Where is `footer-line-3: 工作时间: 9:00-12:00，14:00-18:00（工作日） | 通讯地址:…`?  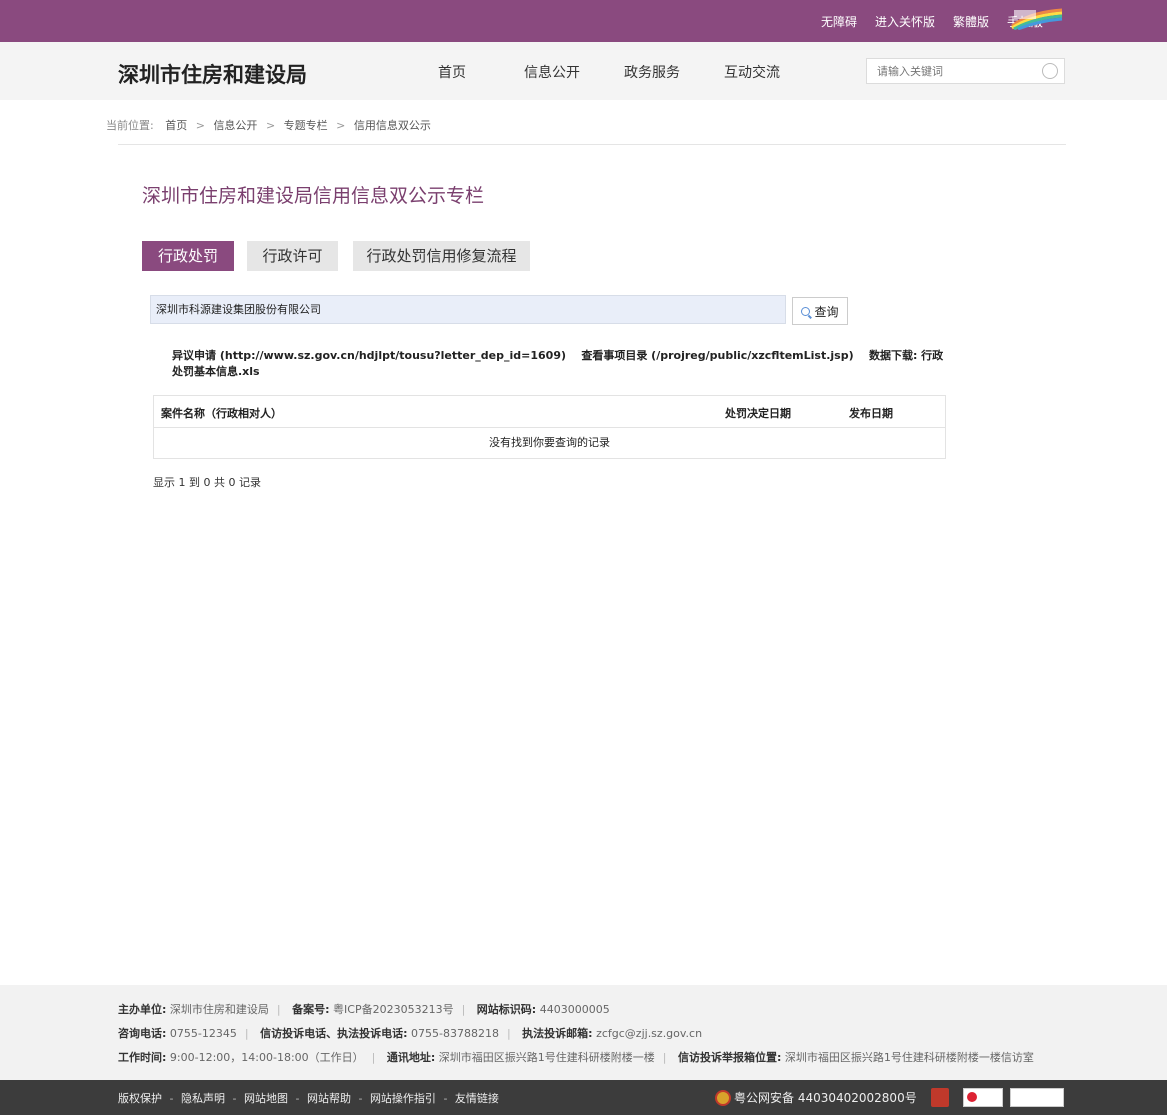 footer-line-3: 工作时间: 9:00-12:00，14:00-18:00（工作日） | 通讯地址:… is located at coordinates (576, 1057).